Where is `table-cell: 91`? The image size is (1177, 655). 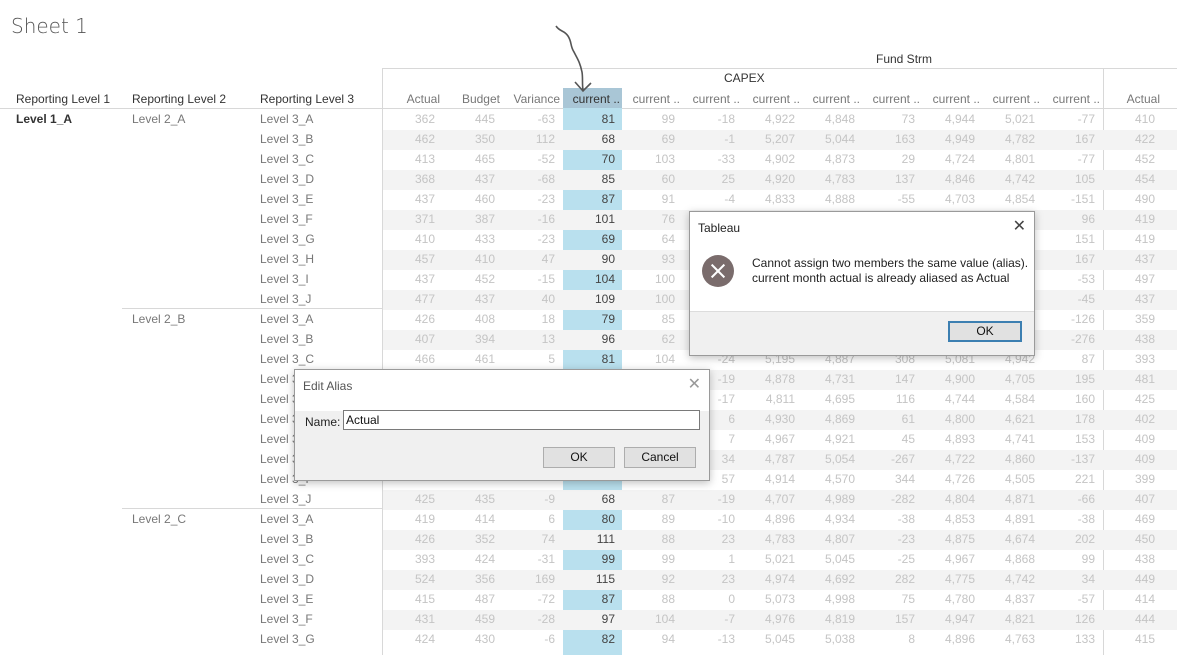 table-cell: 91 is located at coordinates (649, 199).